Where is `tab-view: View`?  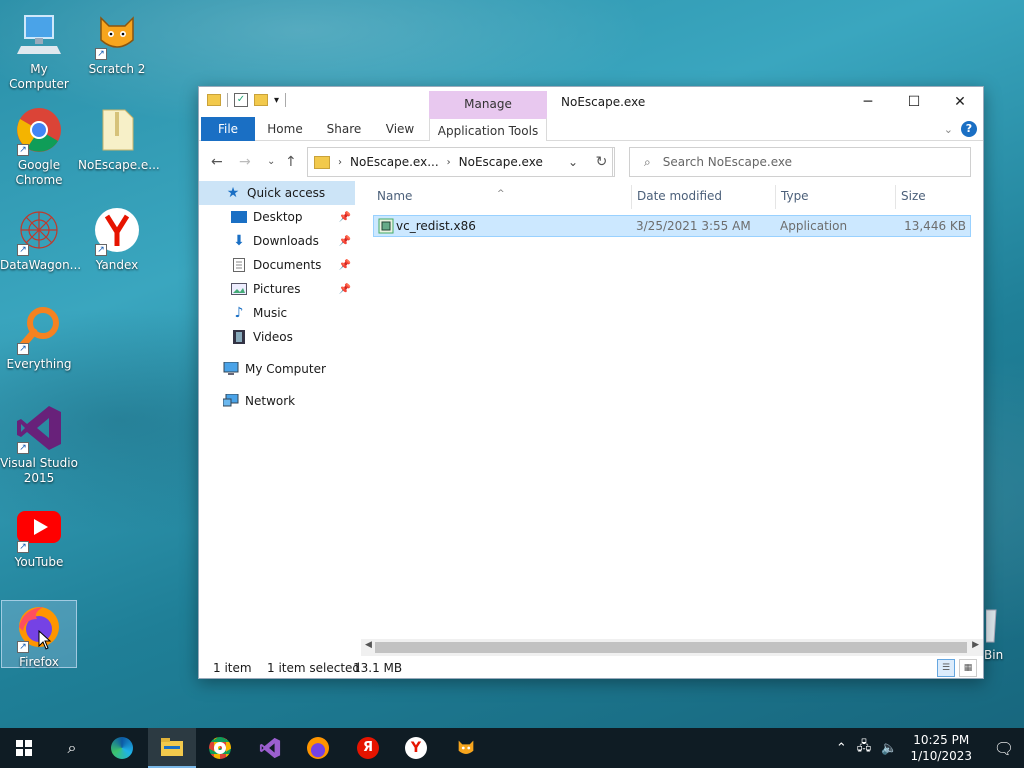 tab-view: View is located at coordinates (400, 129).